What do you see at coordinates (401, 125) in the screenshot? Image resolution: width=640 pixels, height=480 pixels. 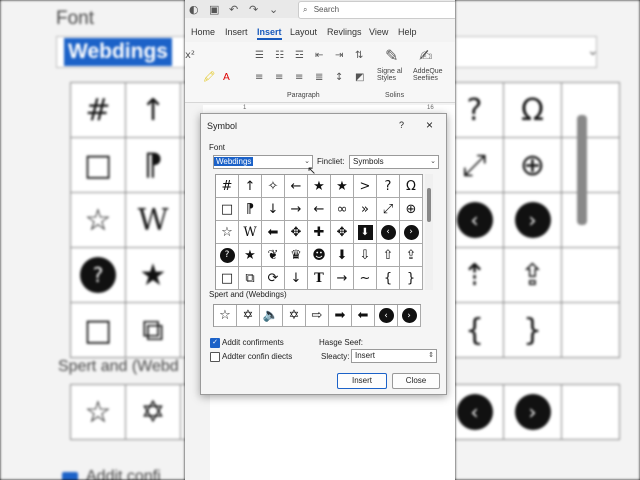 I see `help-button: ?` at bounding box center [401, 125].